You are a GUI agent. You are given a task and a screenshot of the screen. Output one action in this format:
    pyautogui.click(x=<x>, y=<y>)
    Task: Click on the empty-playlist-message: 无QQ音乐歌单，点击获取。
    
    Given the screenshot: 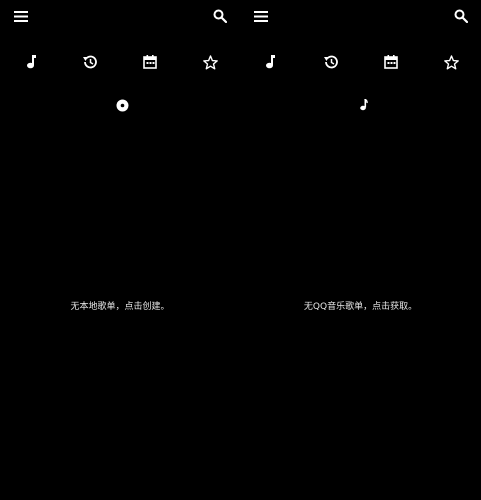 What is the action you would take?
    pyautogui.click(x=360, y=307)
    